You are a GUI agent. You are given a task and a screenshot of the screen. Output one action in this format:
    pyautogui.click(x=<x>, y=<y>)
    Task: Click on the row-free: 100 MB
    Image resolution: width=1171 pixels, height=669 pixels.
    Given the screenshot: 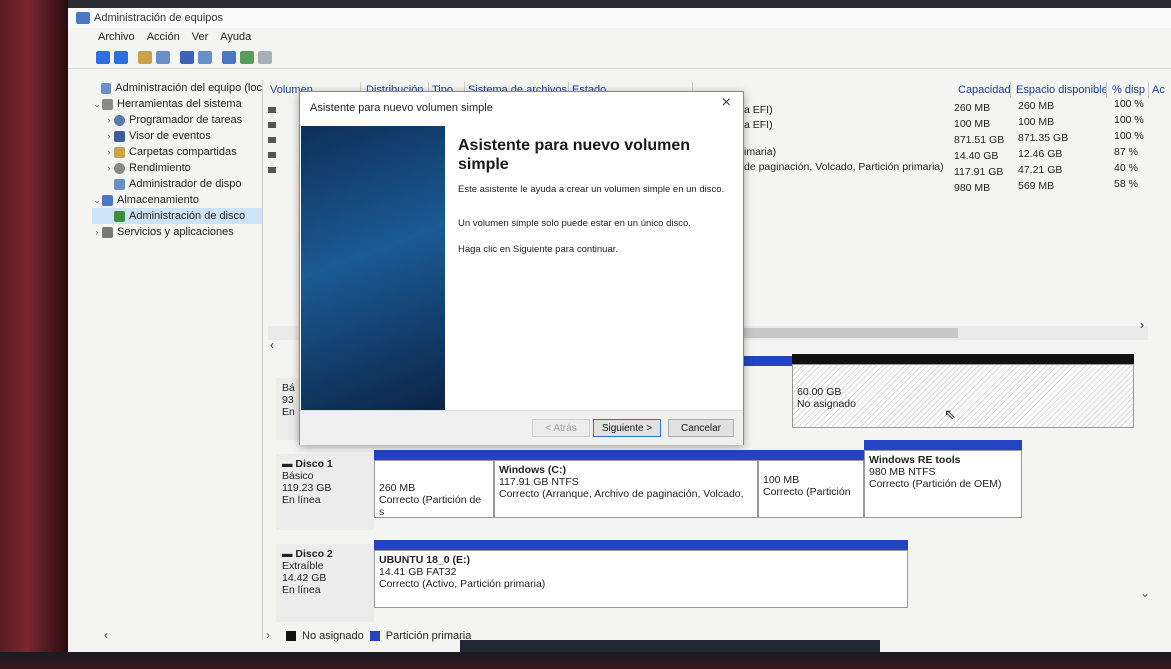 What is the action you would take?
    pyautogui.click(x=1036, y=122)
    